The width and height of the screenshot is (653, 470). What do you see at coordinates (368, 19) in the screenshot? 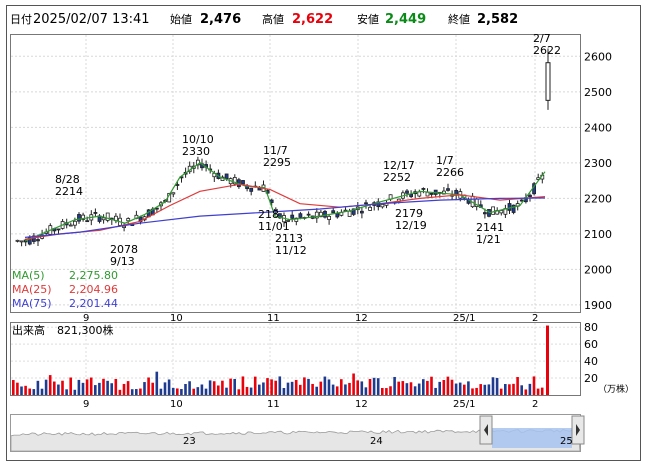
I see `low-label: 安値` at bounding box center [368, 19].